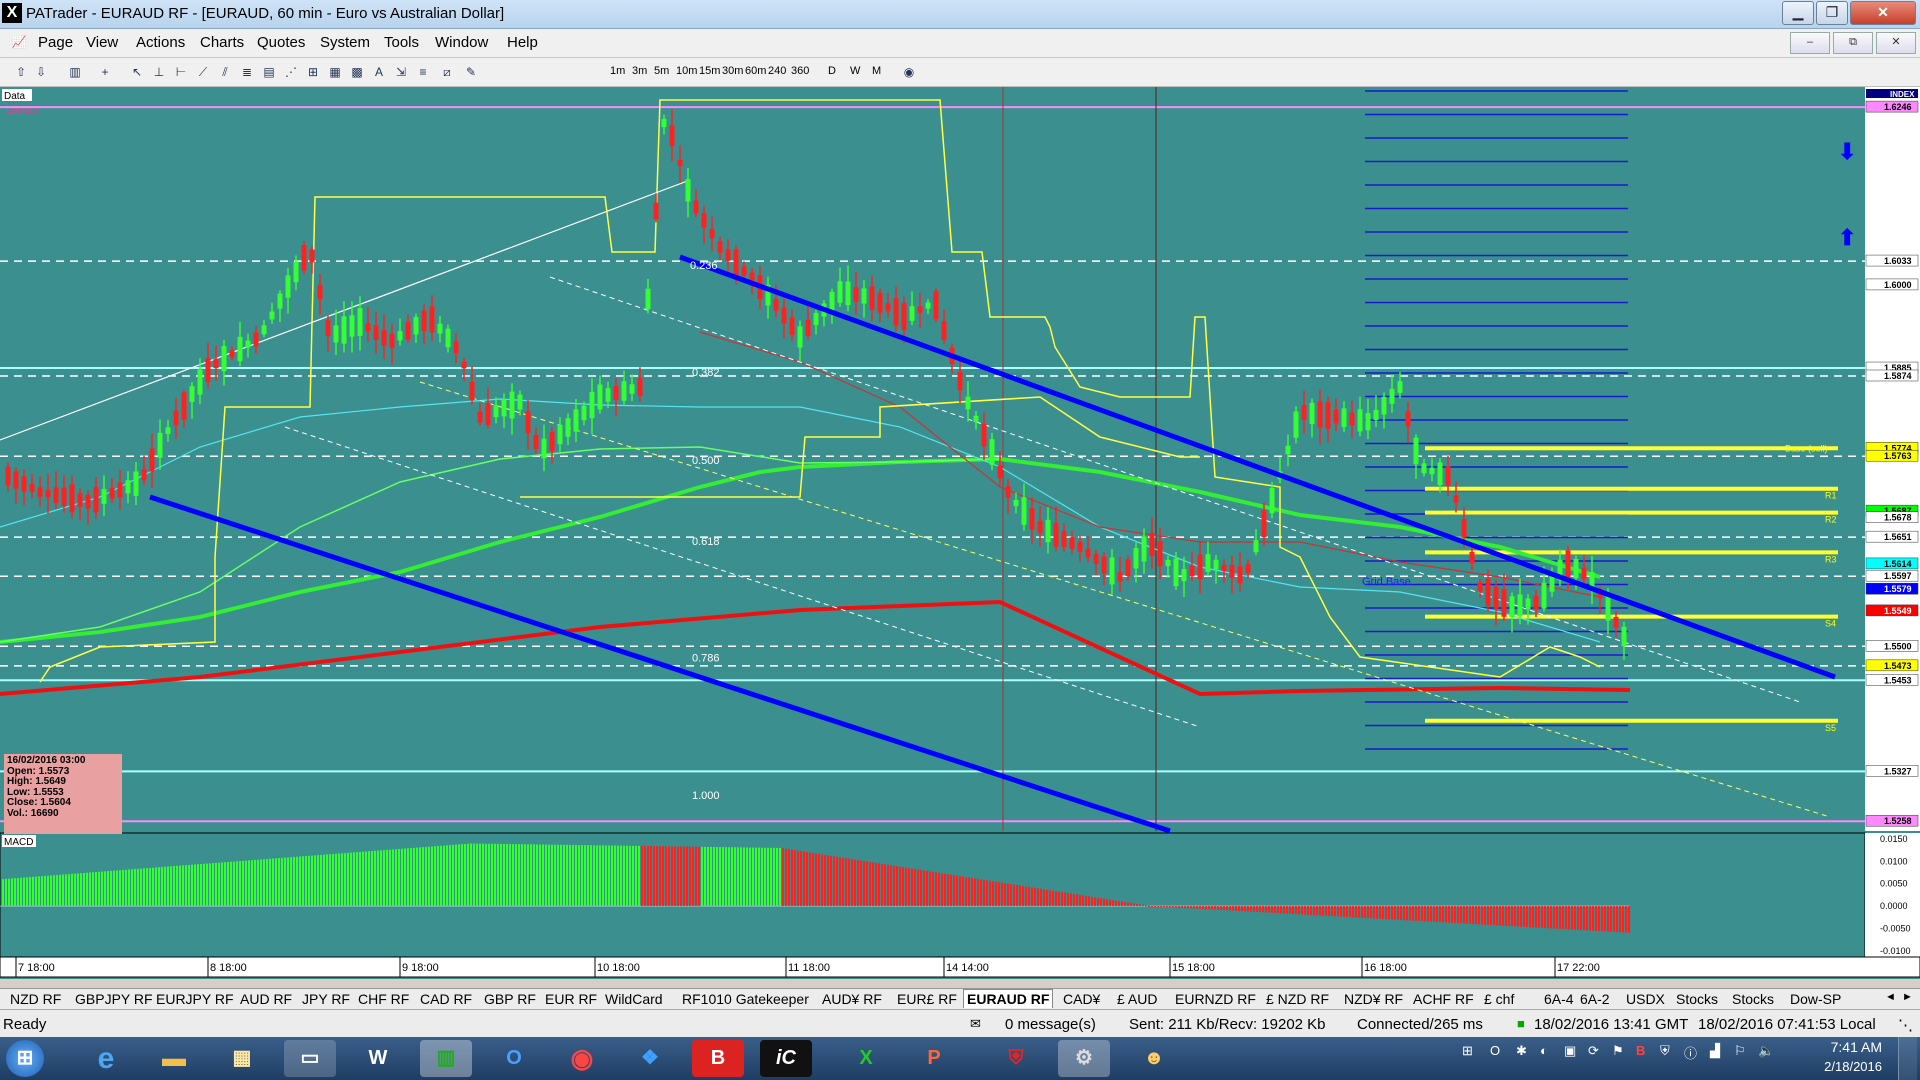 This screenshot has height=1080, width=1920. Describe the element at coordinates (461, 42) in the screenshot. I see `menu-window: Window` at that location.